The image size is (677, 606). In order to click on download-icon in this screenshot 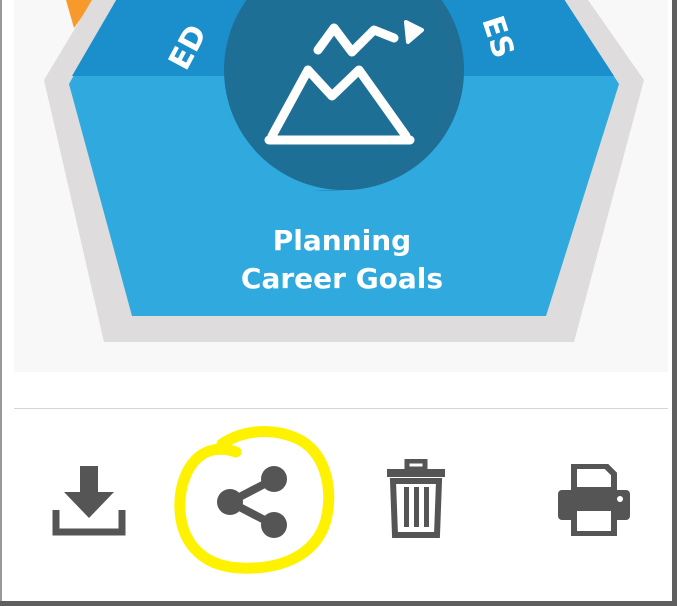, I will do `click(89, 501)`.